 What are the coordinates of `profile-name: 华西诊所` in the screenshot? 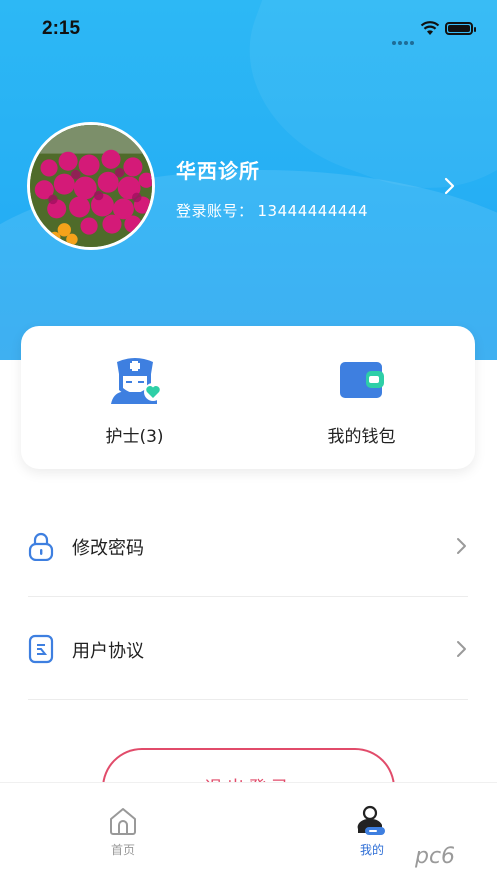 It's located at (218, 169).